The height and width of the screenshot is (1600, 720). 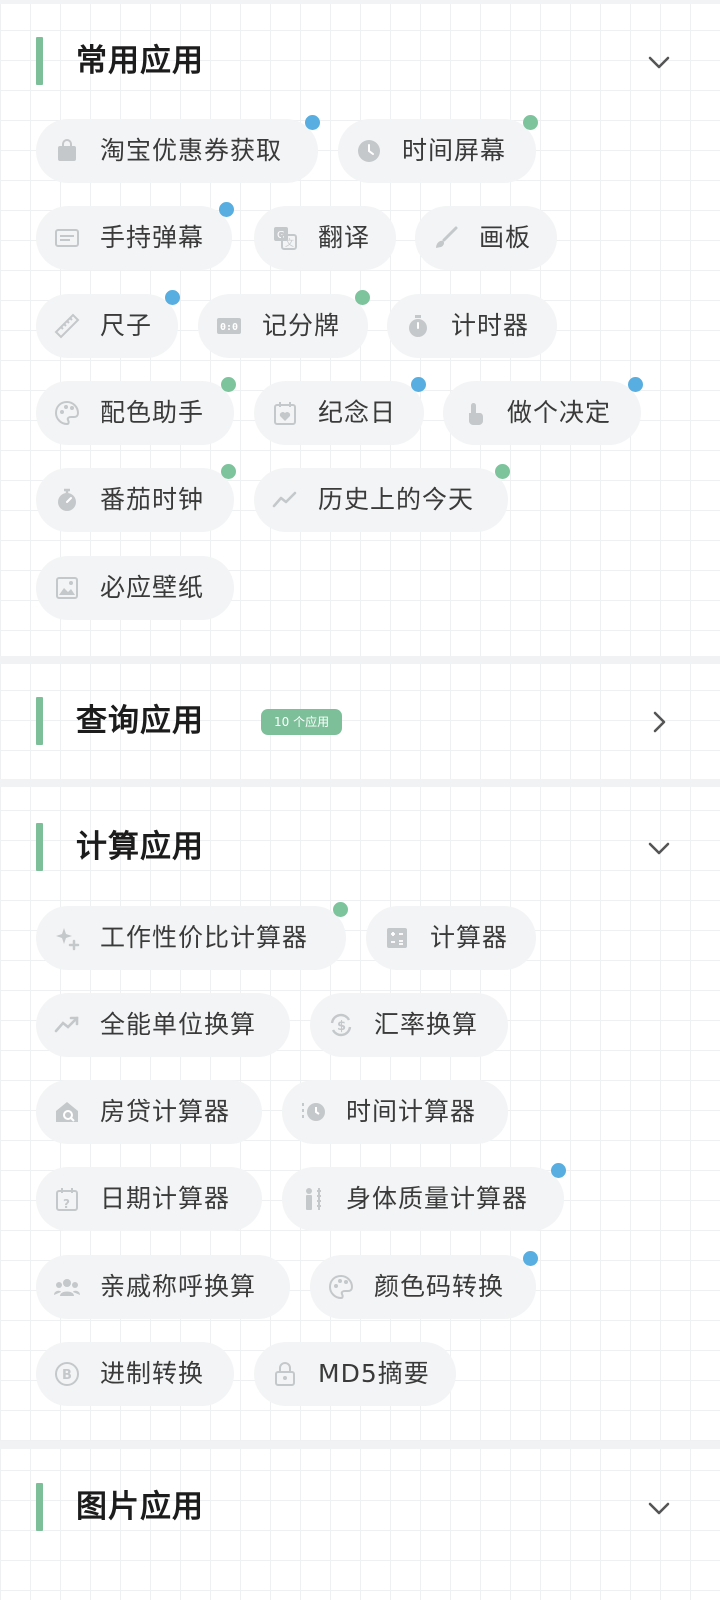 I want to click on app-chip: 番茄时钟, so click(x=136, y=498).